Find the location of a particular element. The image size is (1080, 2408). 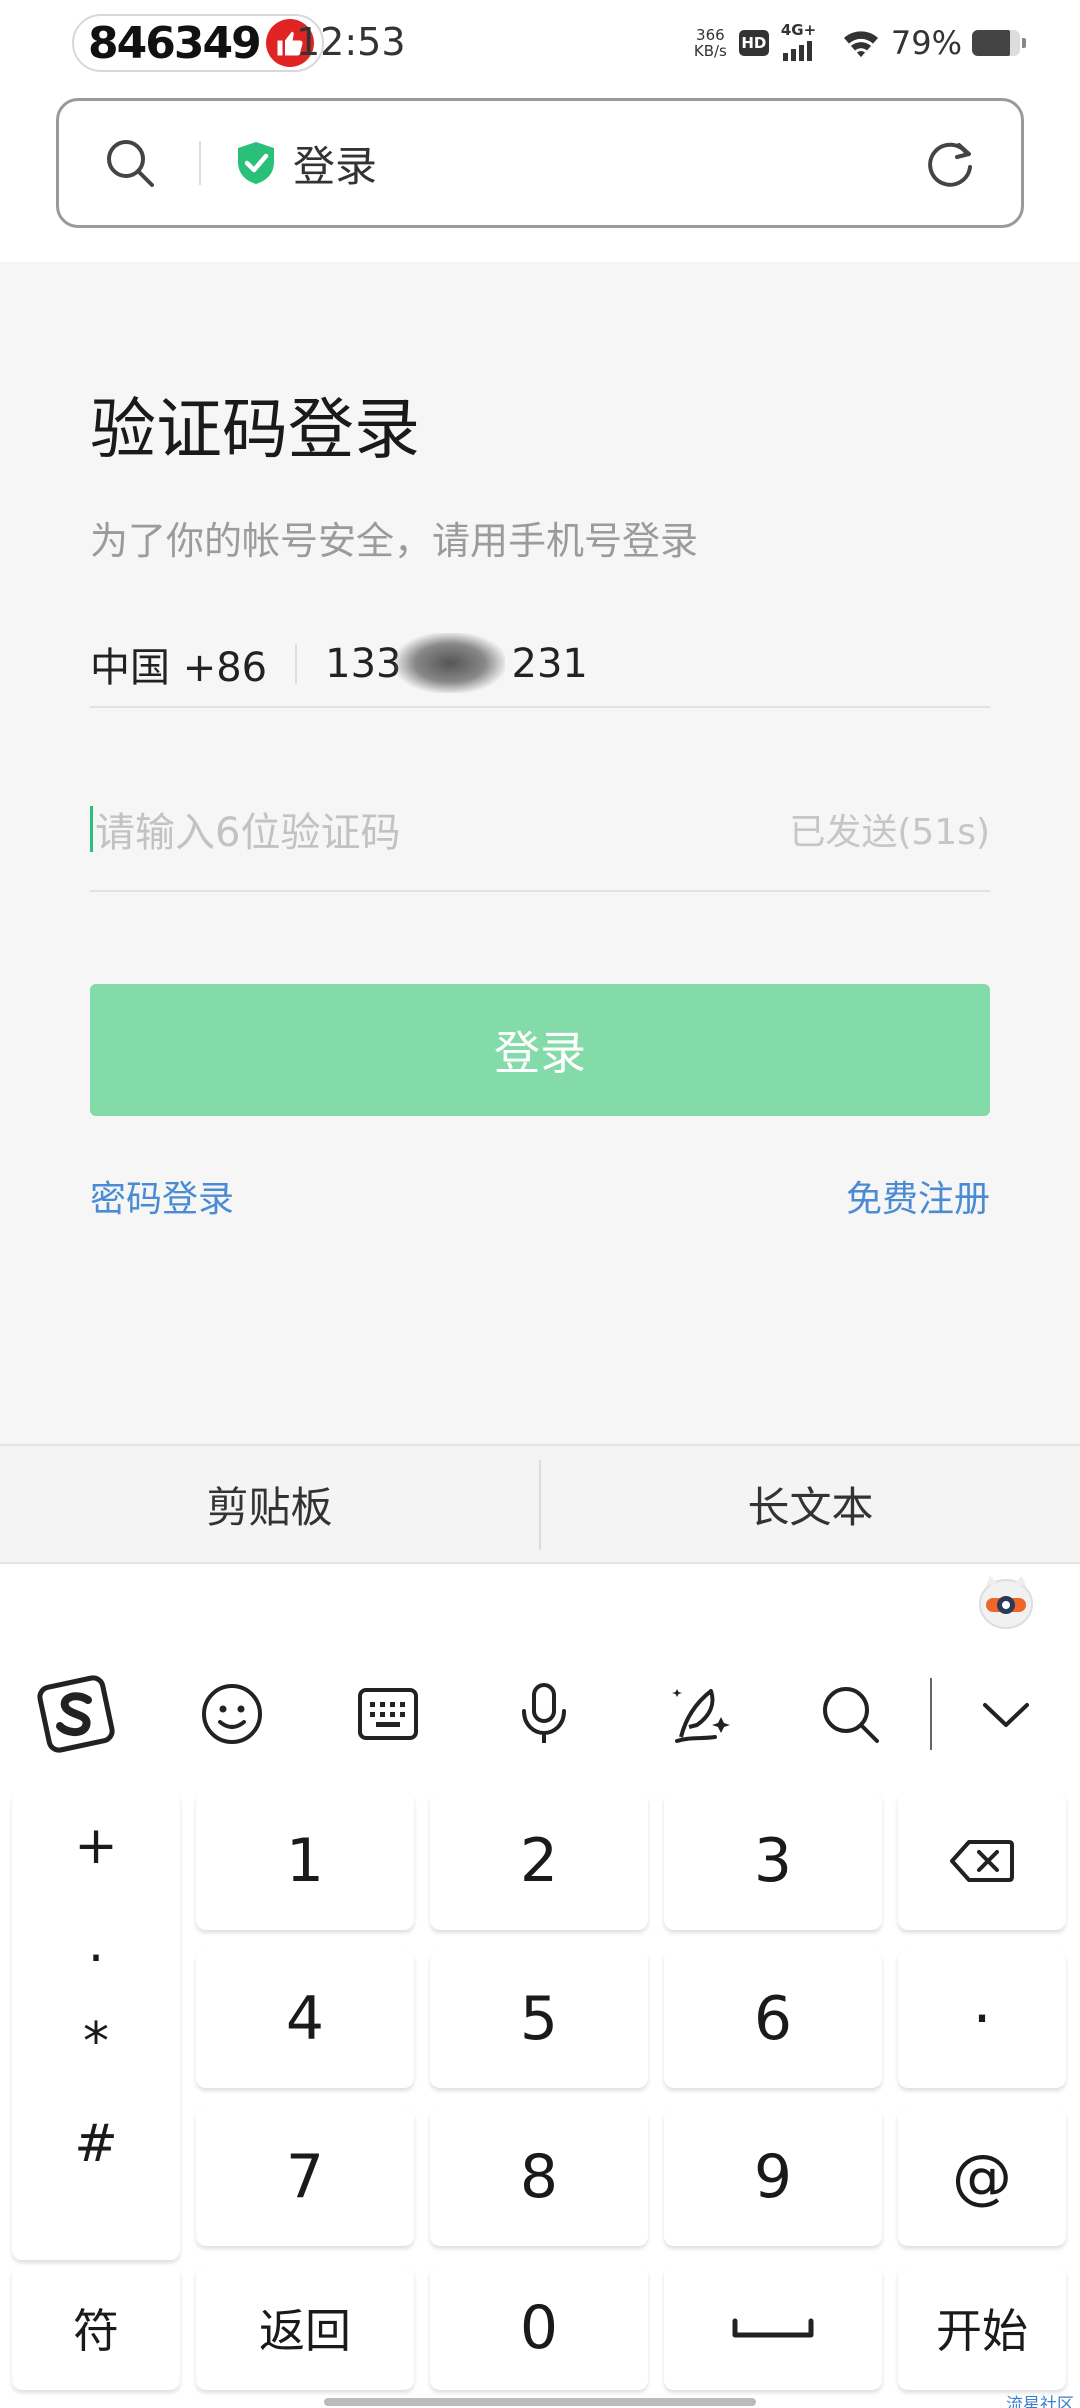

key-8: 8 is located at coordinates (539, 2177).